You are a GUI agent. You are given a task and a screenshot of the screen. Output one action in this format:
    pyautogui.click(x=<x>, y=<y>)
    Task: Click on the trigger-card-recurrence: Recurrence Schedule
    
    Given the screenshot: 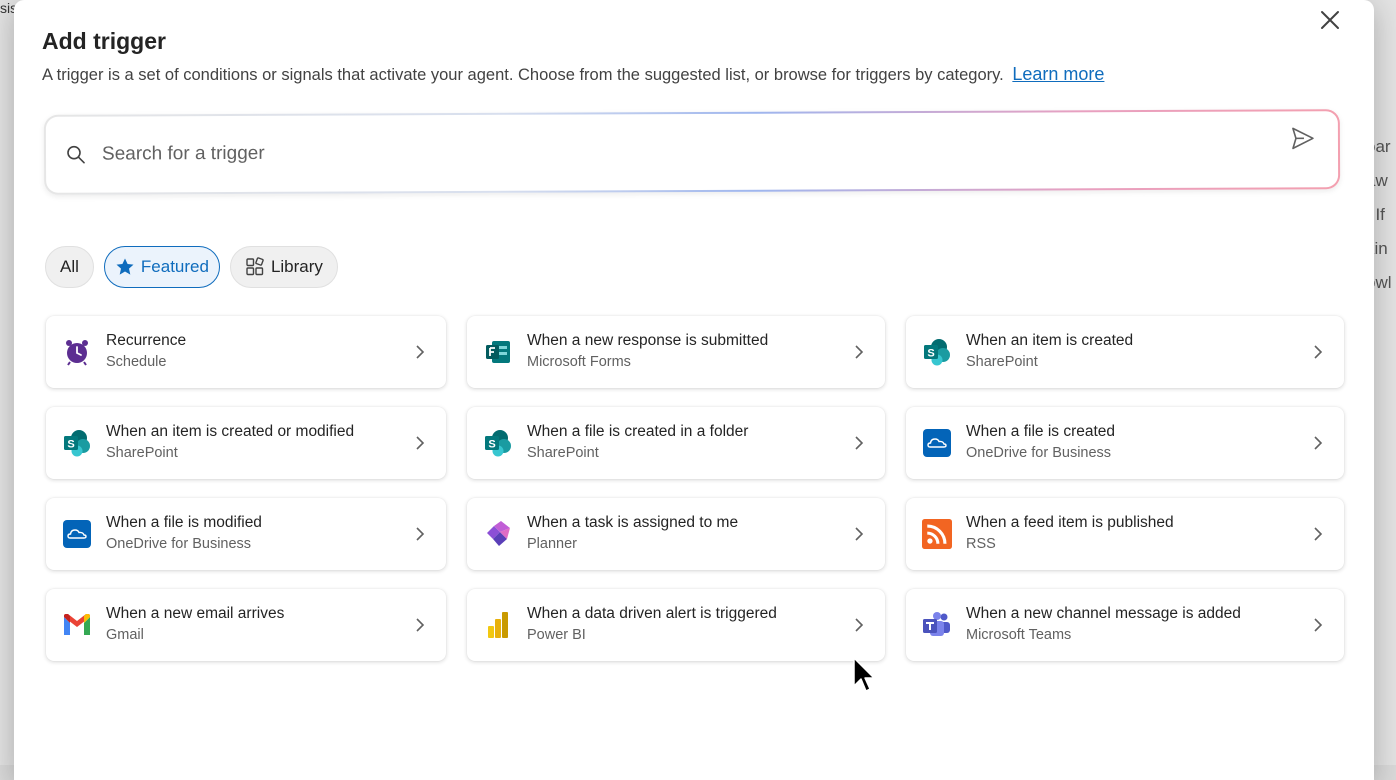 What is the action you would take?
    pyautogui.click(x=246, y=352)
    